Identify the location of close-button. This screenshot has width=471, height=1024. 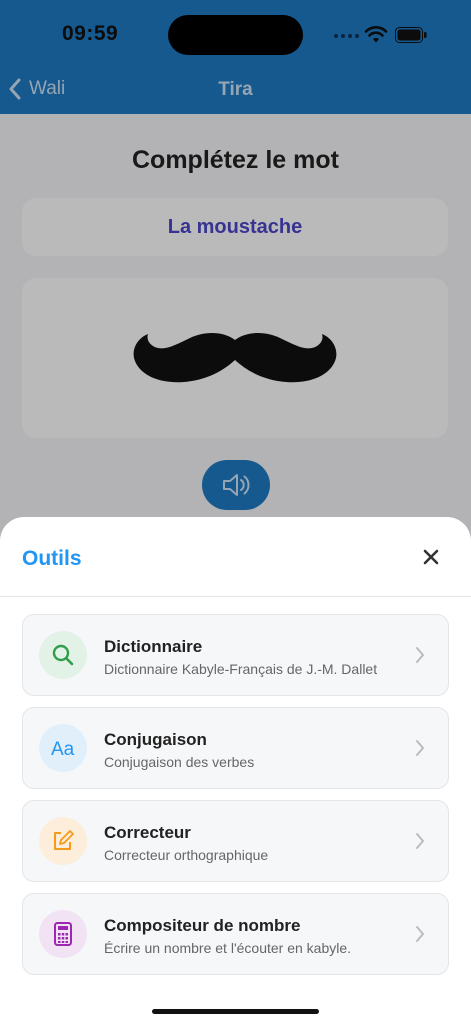
(431, 557).